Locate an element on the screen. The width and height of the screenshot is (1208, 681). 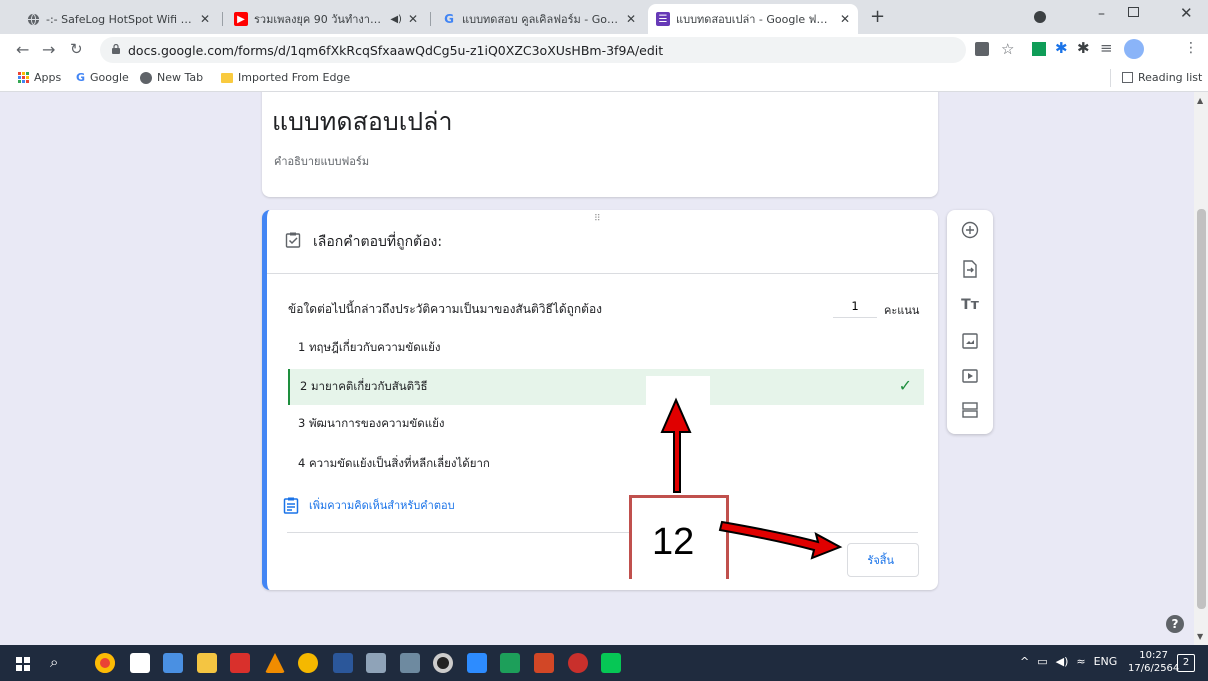
notification-count: 2 is located at coordinates (1186, 662).